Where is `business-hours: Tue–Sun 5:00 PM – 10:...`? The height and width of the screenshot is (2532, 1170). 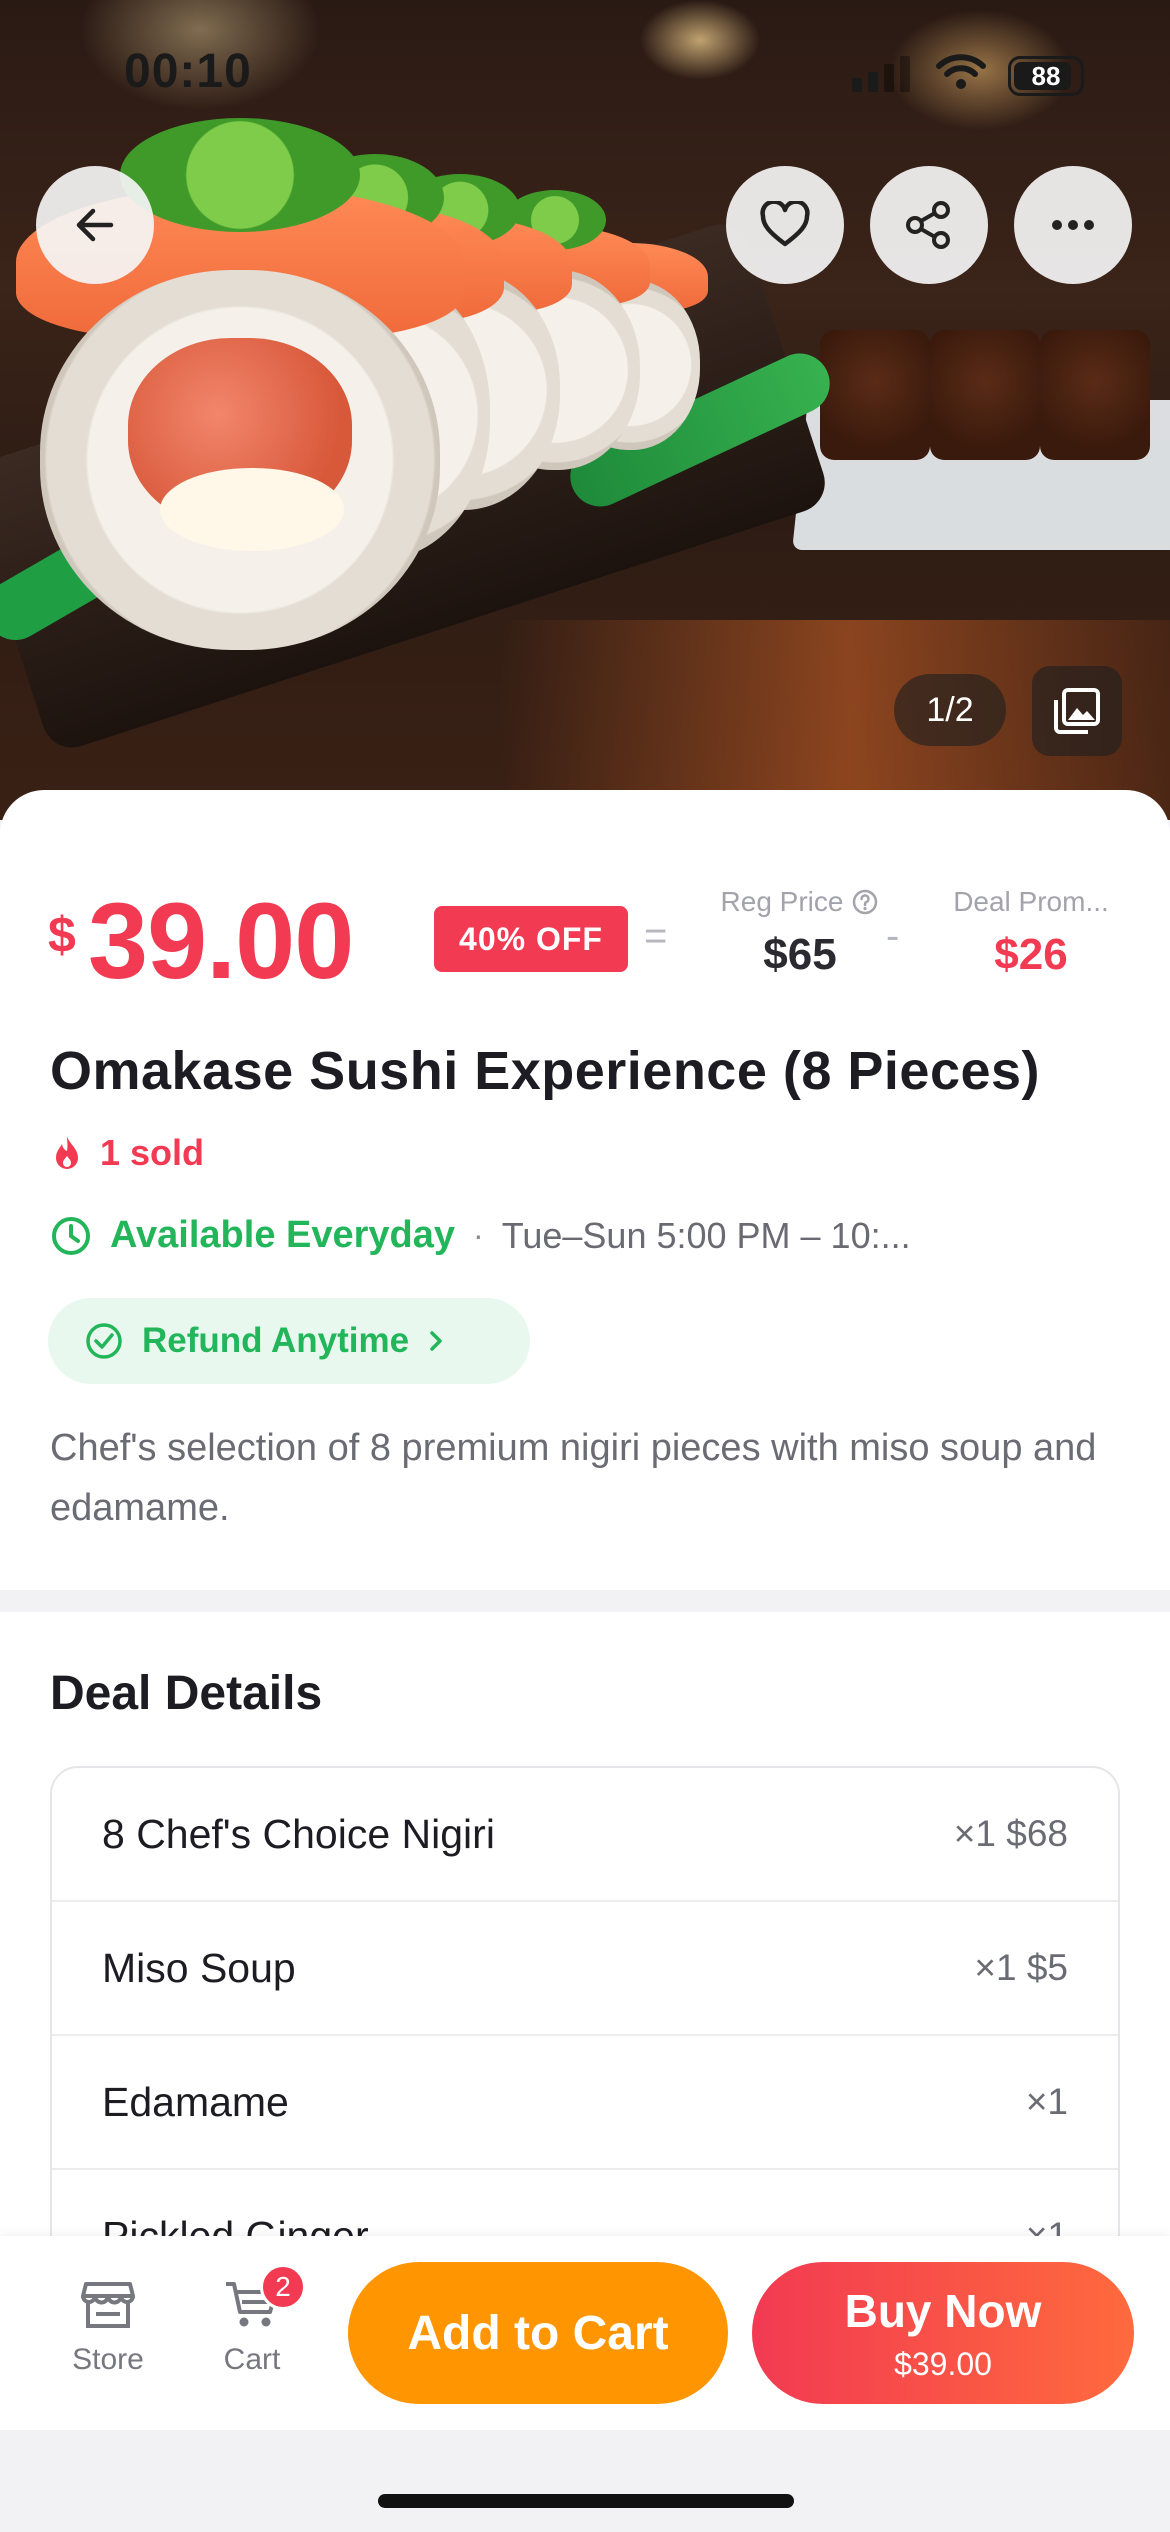
business-hours: Tue–Sun 5:00 PM – 10:... is located at coordinates (706, 1235).